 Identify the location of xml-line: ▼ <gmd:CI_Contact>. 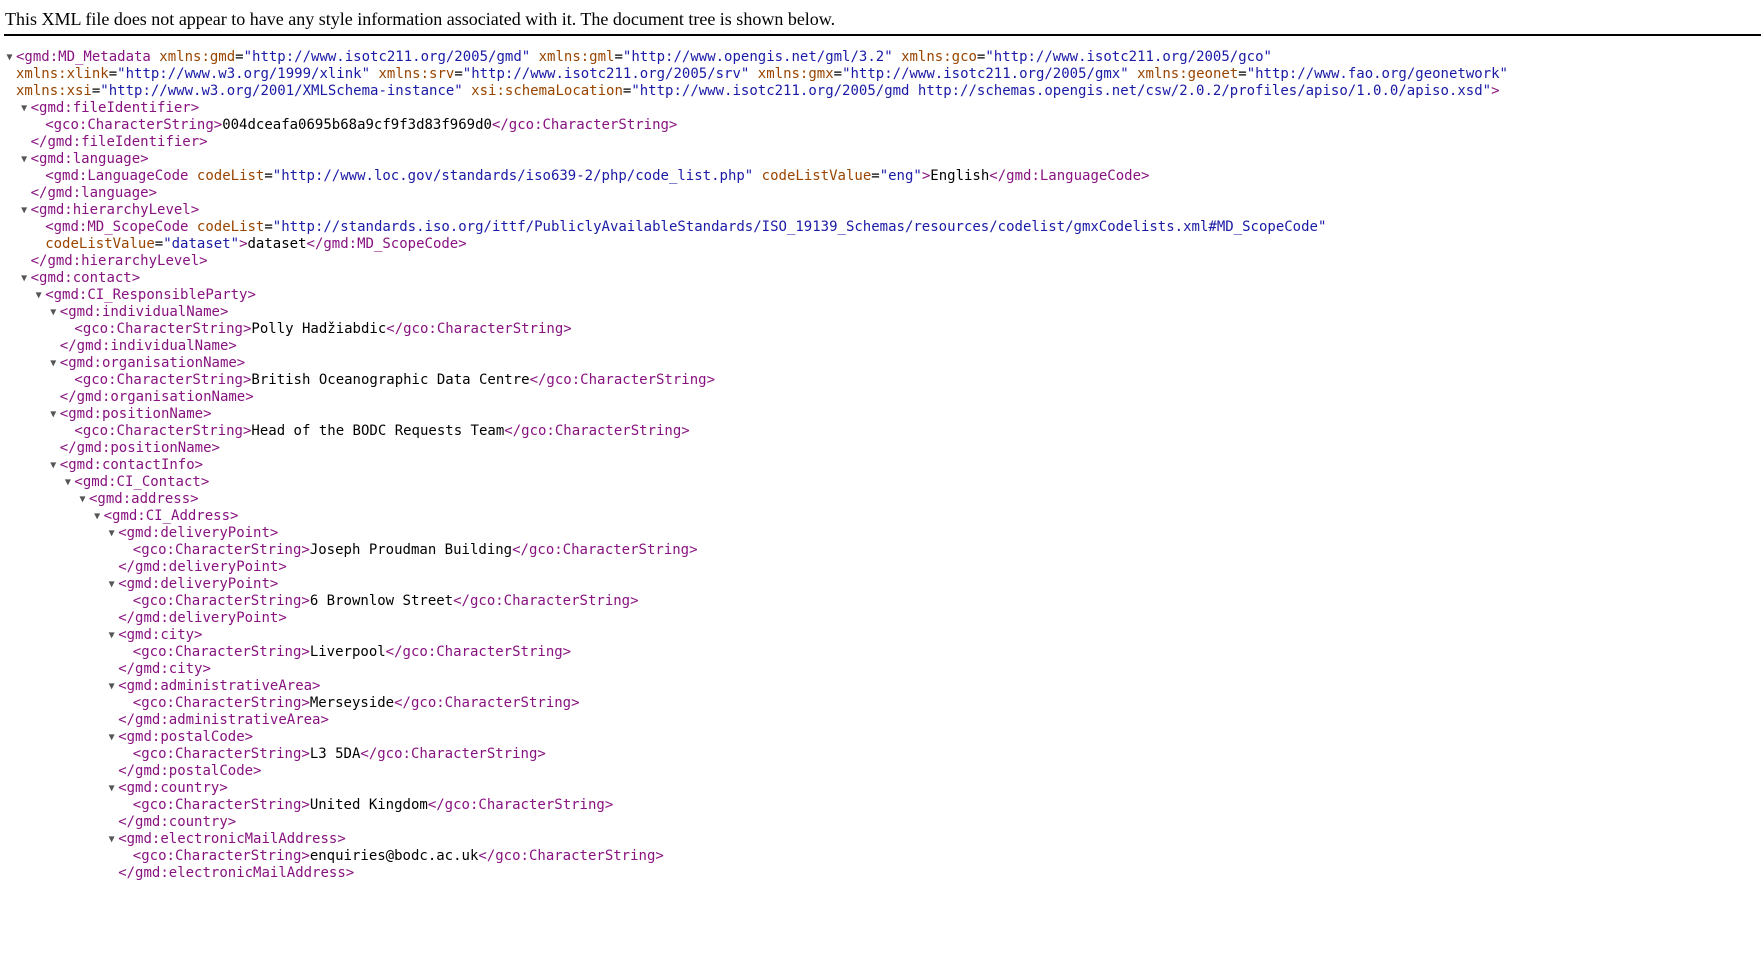
(880, 482).